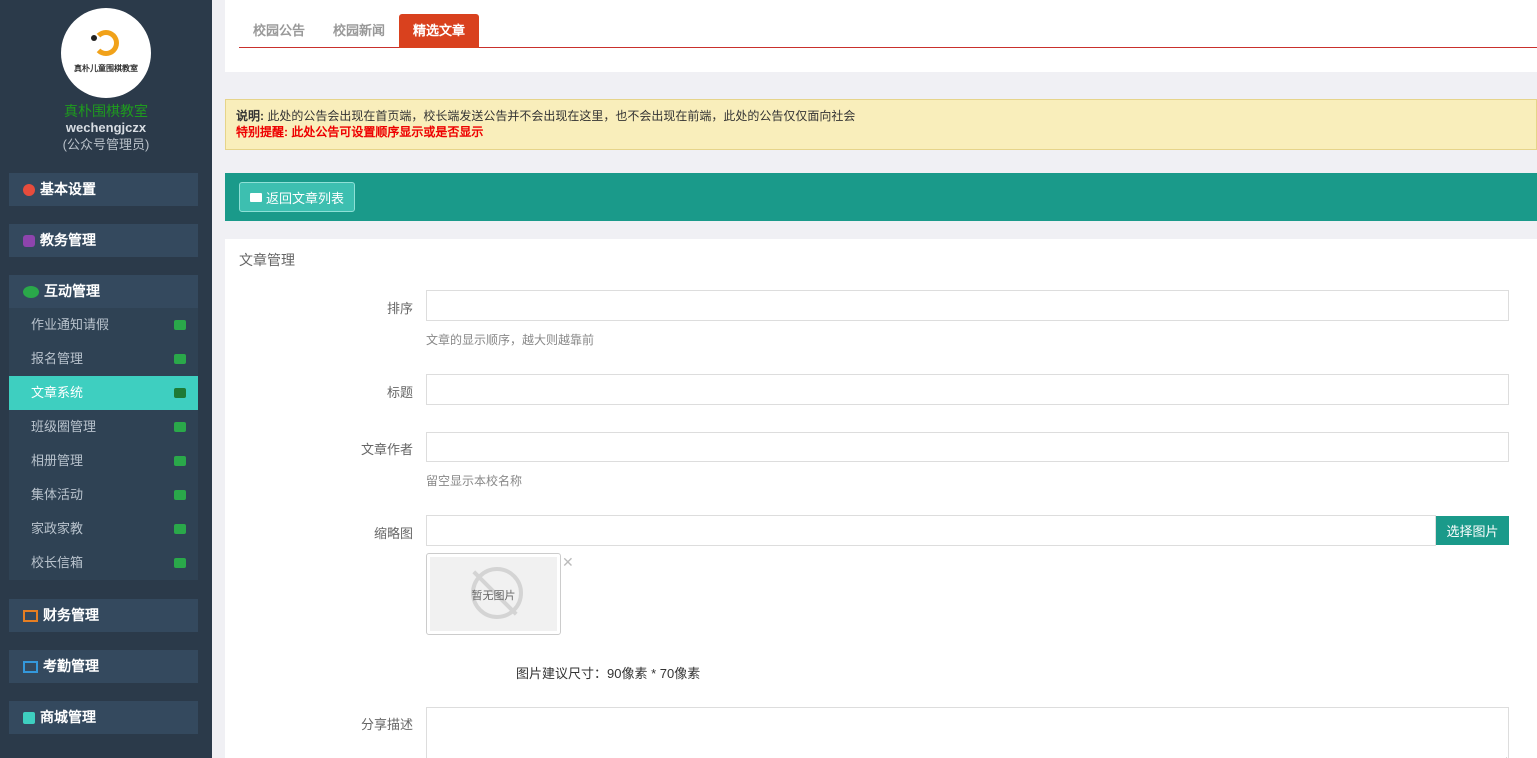  I want to click on back-button-label: 返回文章列表, so click(305, 198).